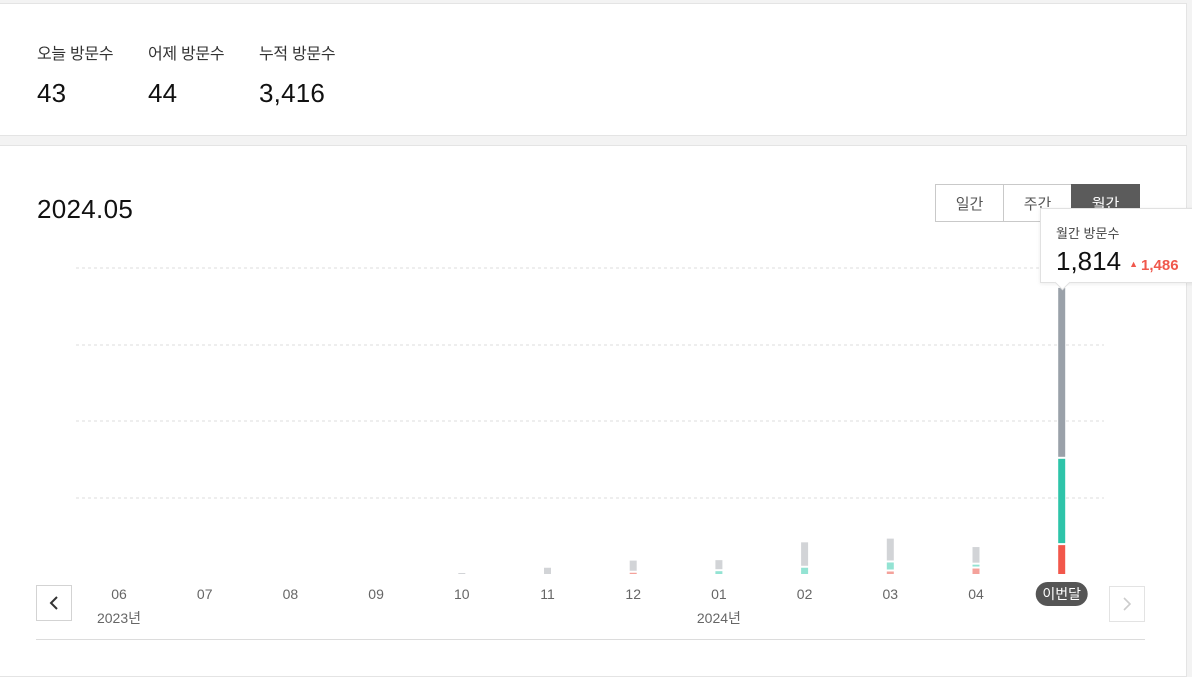 This screenshot has width=1192, height=677. What do you see at coordinates (376, 594) in the screenshot?
I see `x-tick-label-3: 09` at bounding box center [376, 594].